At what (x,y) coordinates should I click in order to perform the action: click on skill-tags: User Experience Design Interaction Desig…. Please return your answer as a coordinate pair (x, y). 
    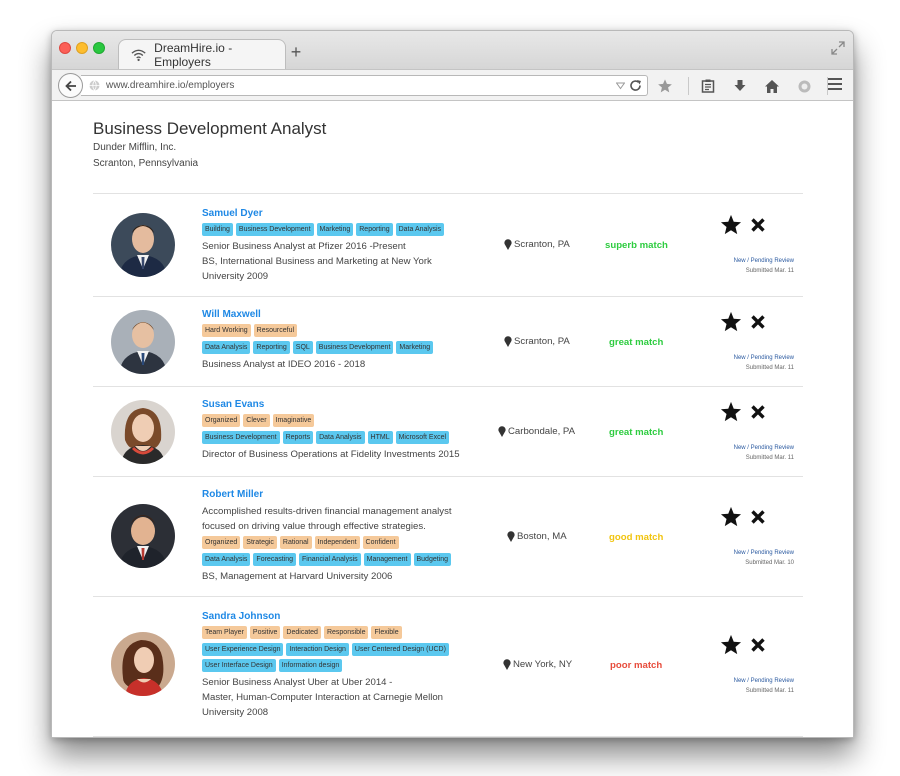
    Looking at the image, I should click on (332, 657).